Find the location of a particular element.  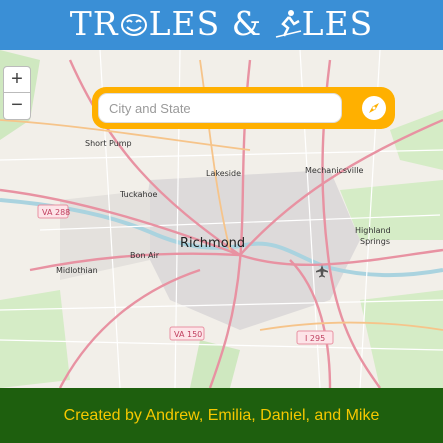

title-part1: TR is located at coordinates (94, 23).